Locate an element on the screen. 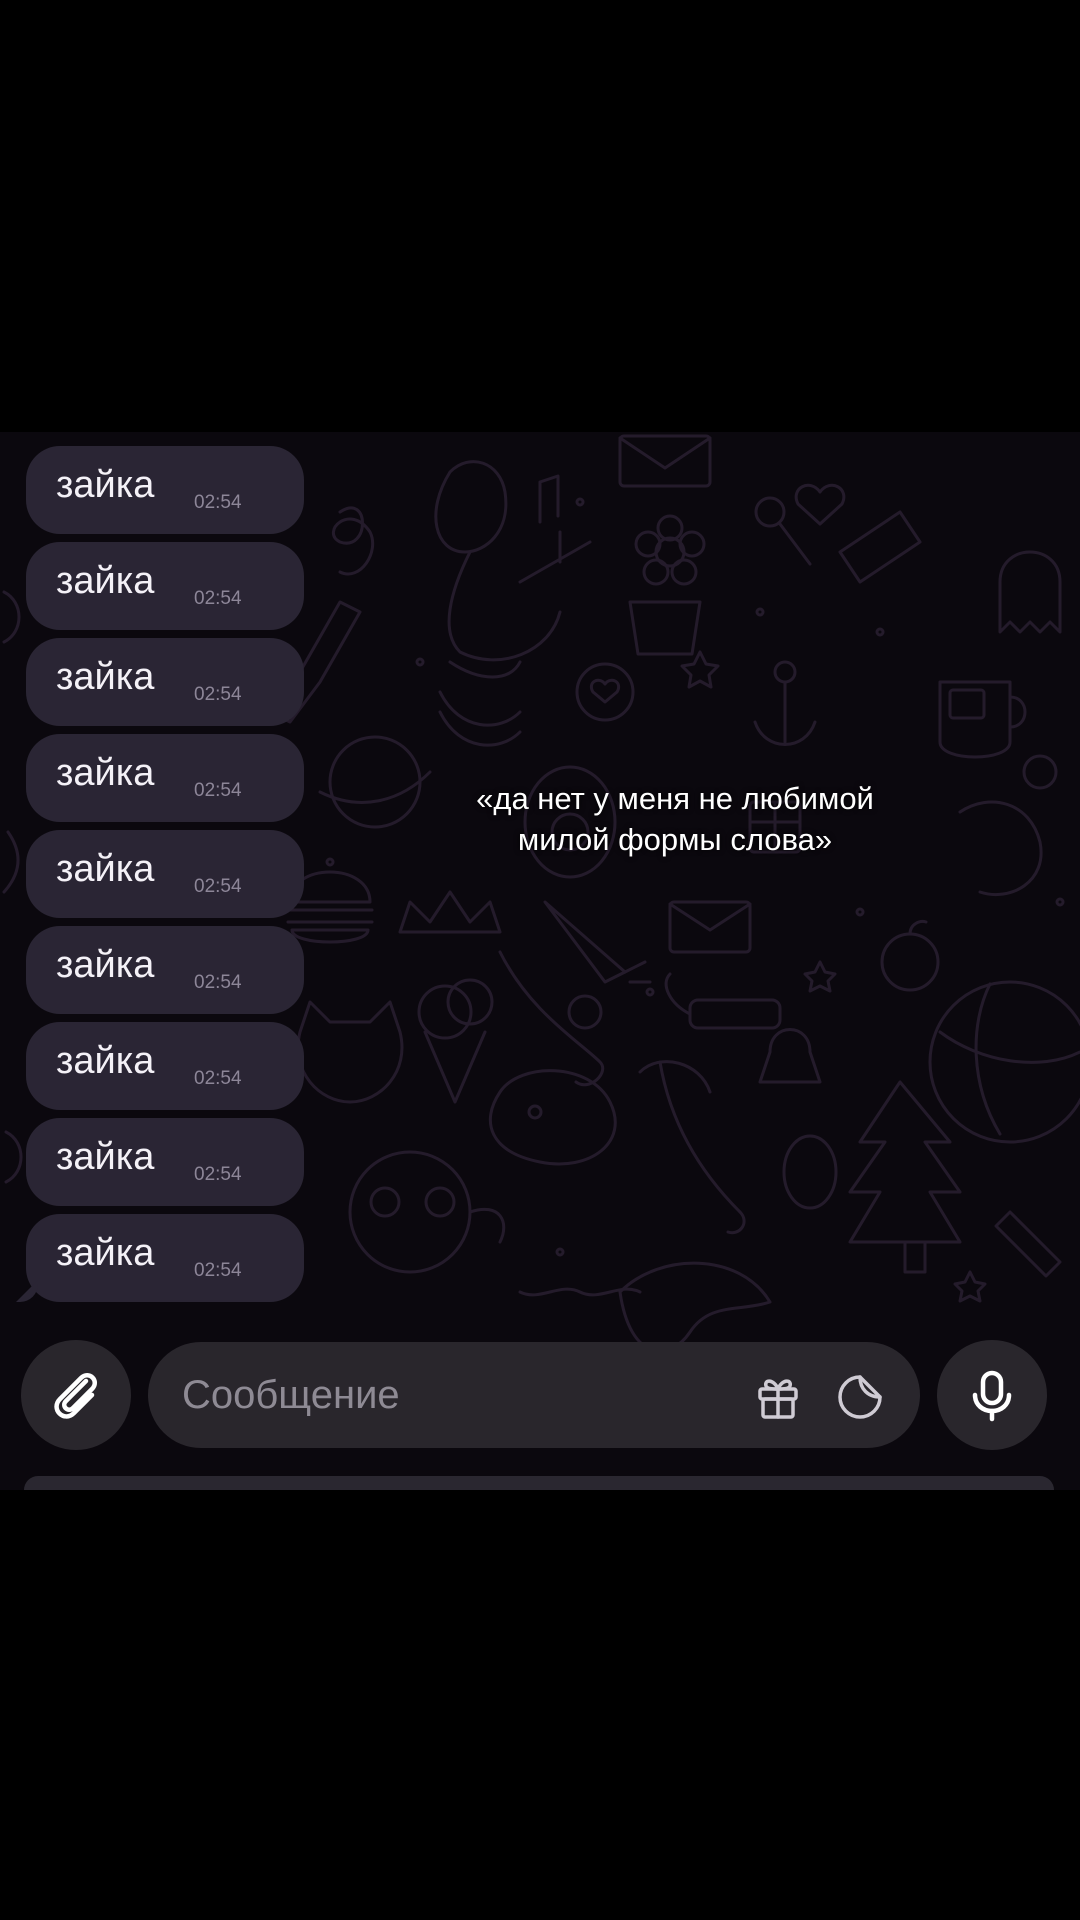  sticker-icon is located at coordinates (860, 1397).